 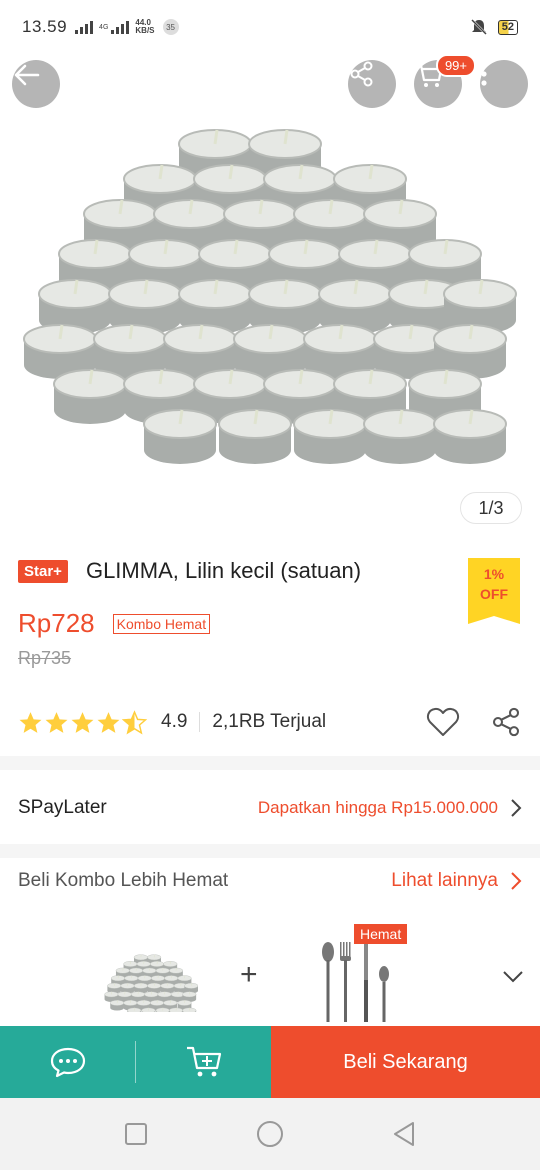 I want to click on more-vertical-icon, so click(x=484, y=74).